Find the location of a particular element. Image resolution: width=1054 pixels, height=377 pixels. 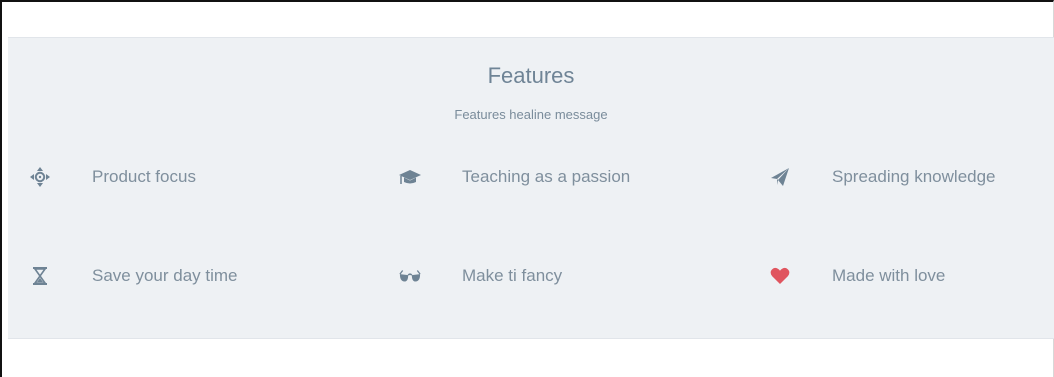

section-title: Features is located at coordinates (531, 75).